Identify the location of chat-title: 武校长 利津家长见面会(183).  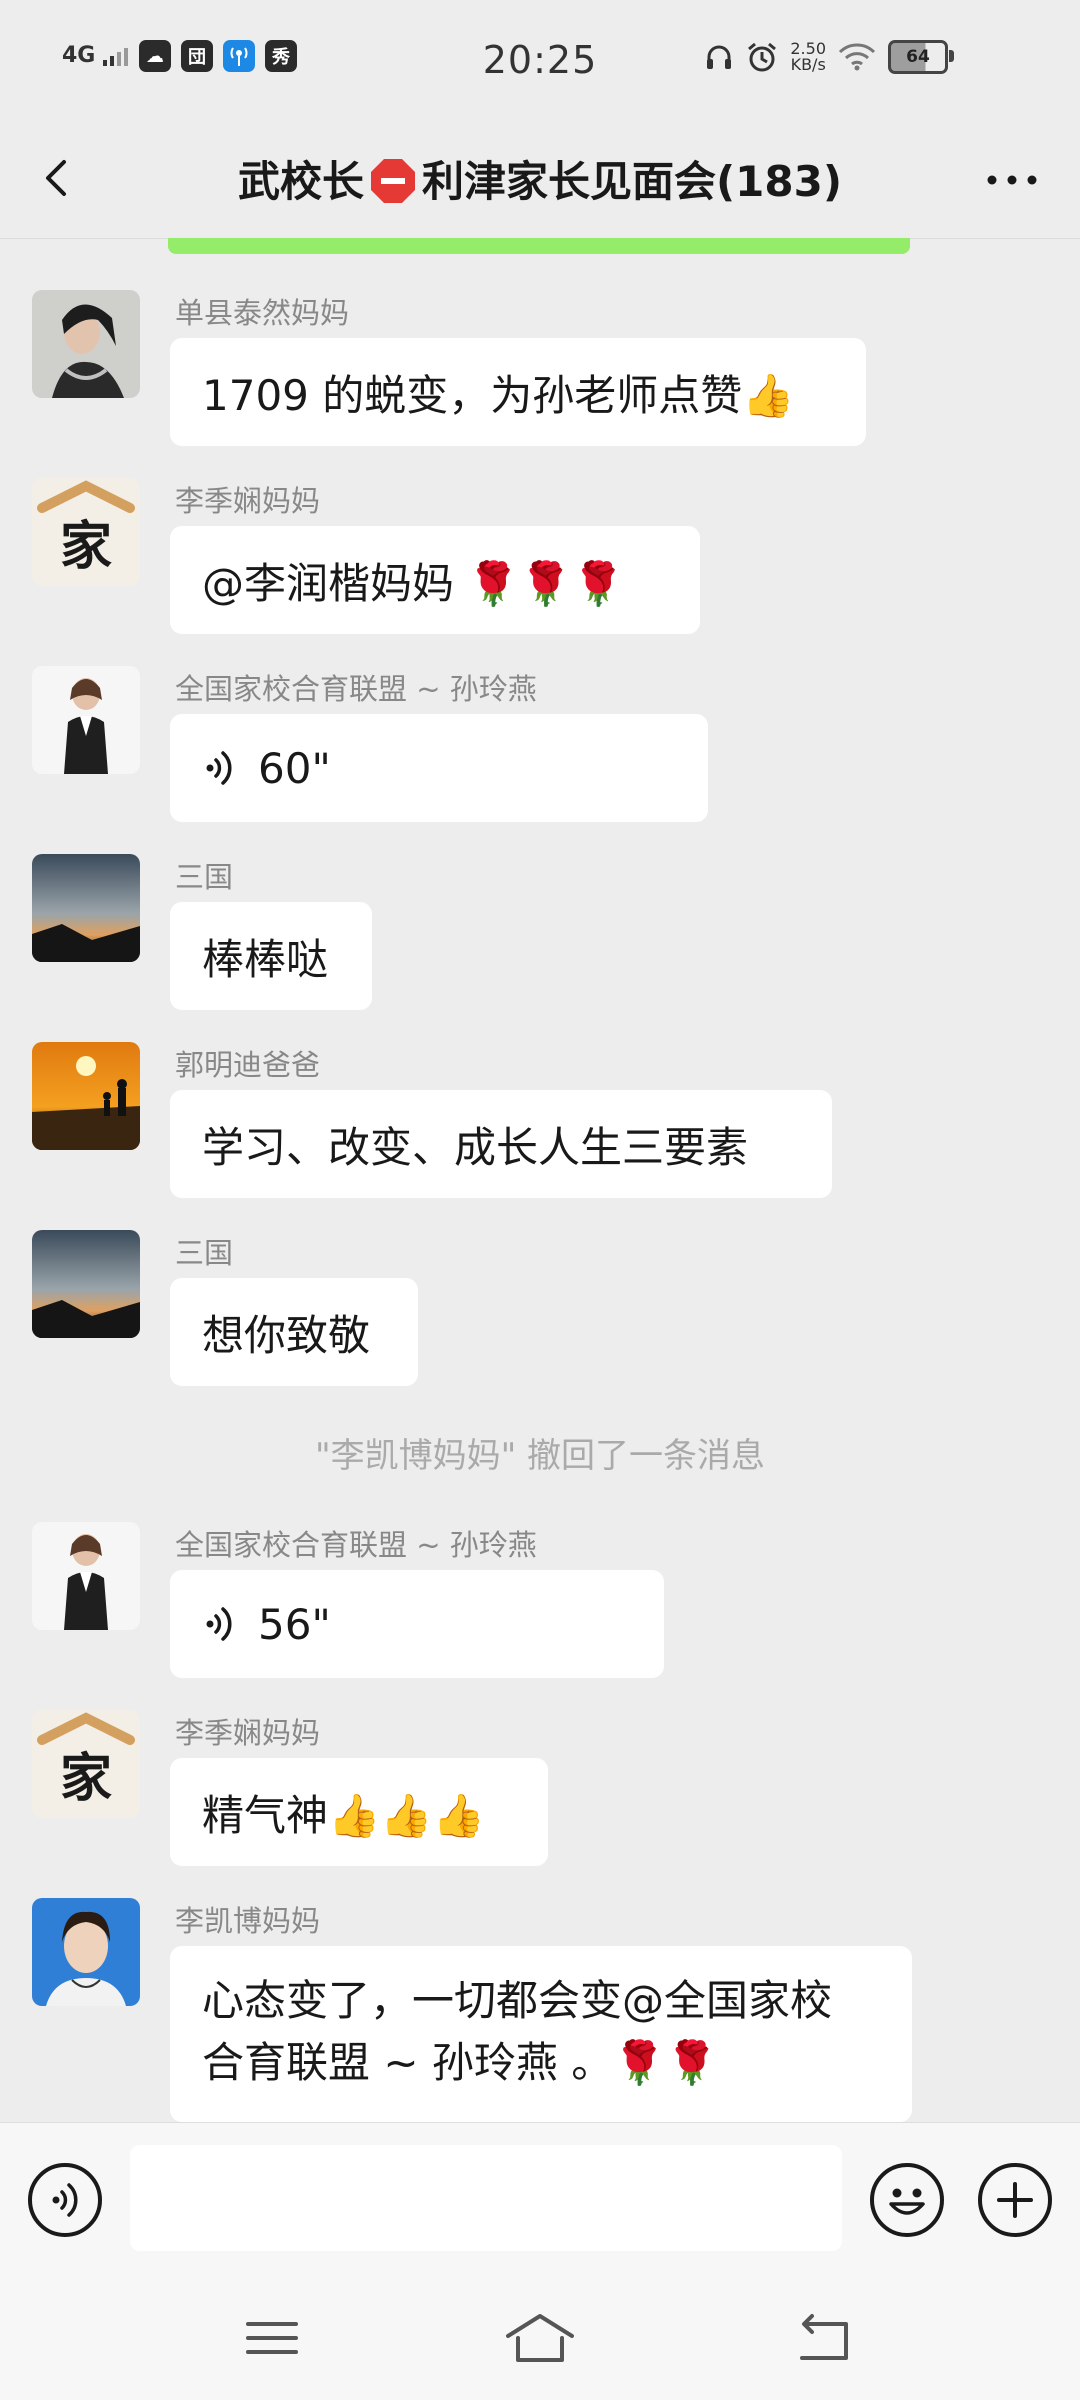
(540, 178).